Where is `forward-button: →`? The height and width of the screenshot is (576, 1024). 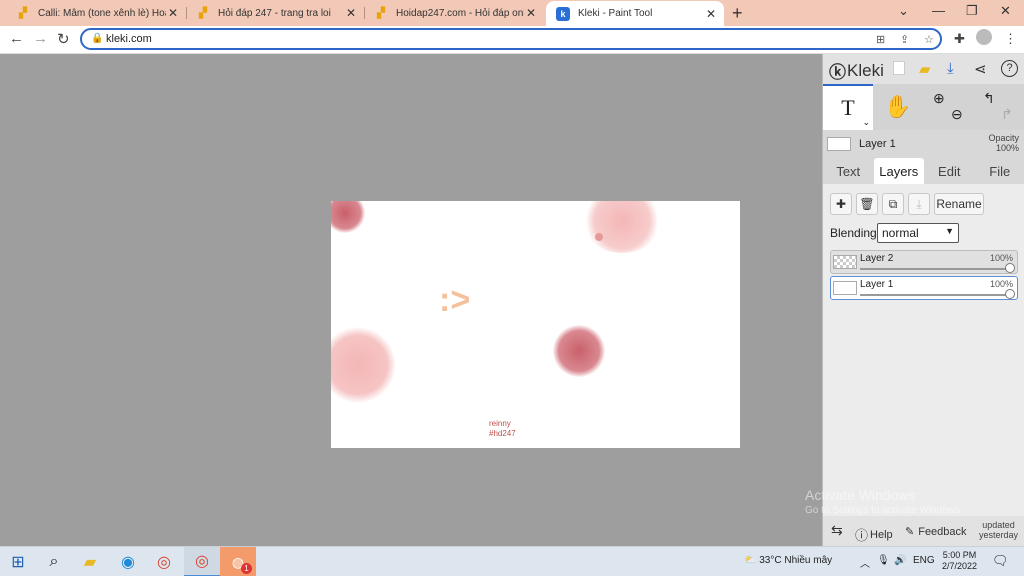 forward-button: → is located at coordinates (40, 38).